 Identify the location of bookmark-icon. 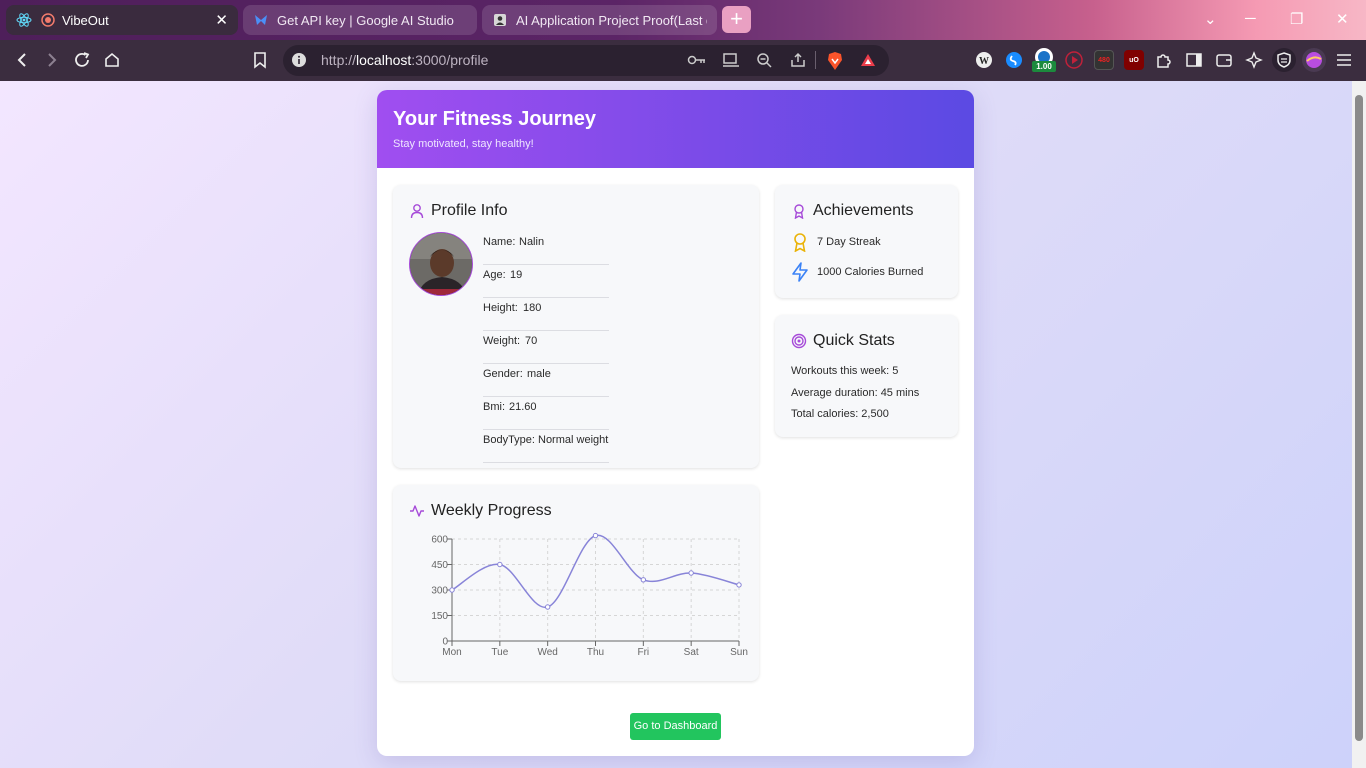
(260, 60).